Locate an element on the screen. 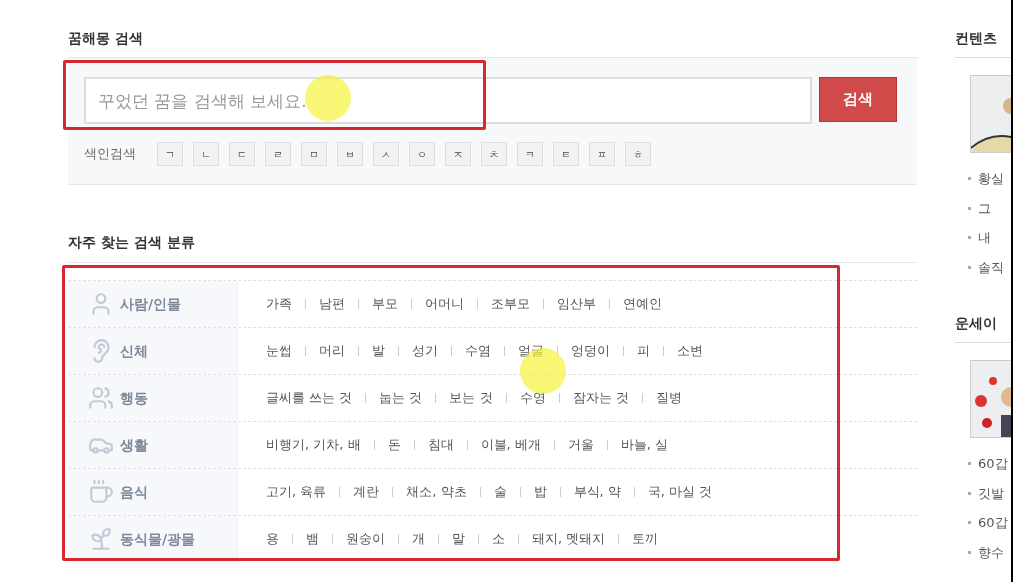  category-link: 임산부 is located at coordinates (576, 304).